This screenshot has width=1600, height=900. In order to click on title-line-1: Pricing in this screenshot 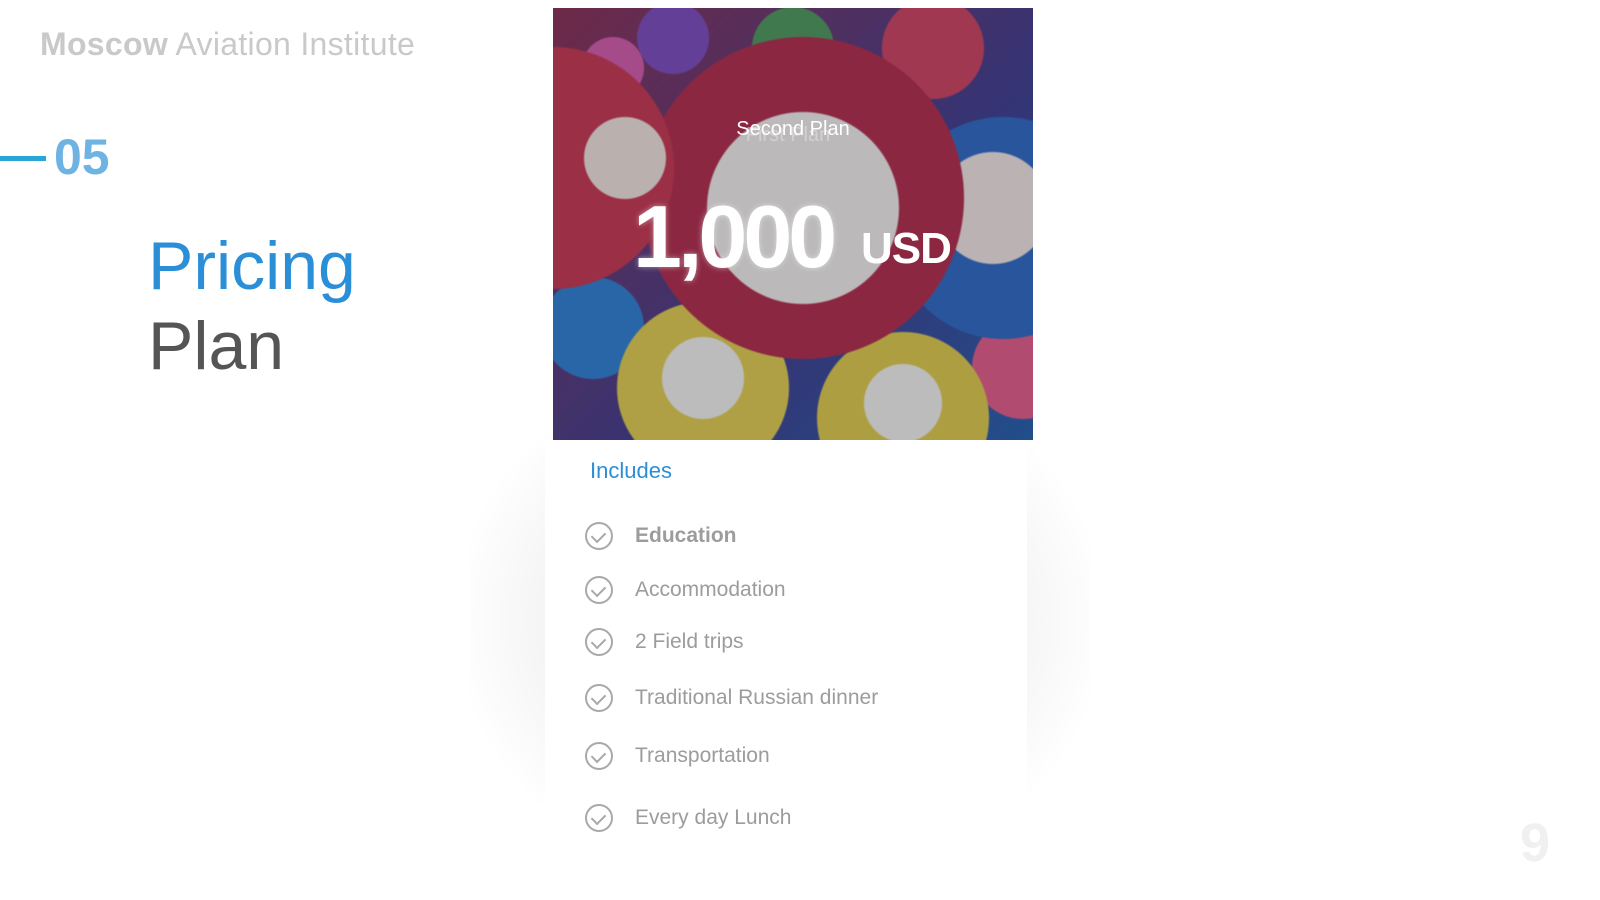, I will do `click(252, 266)`.